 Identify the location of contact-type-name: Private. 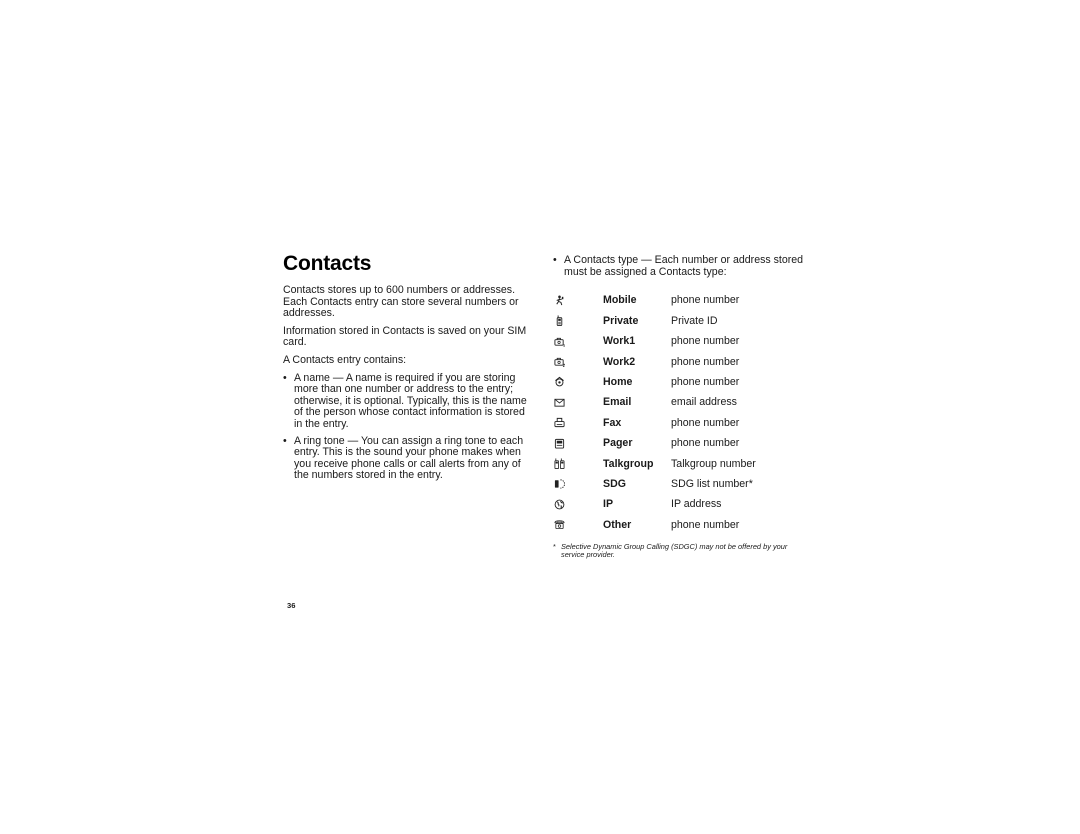
(621, 320).